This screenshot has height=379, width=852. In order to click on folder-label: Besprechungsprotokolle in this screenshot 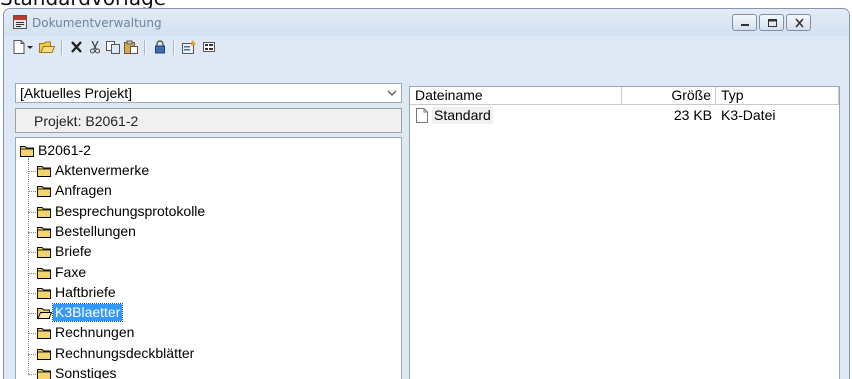, I will do `click(130, 210)`.